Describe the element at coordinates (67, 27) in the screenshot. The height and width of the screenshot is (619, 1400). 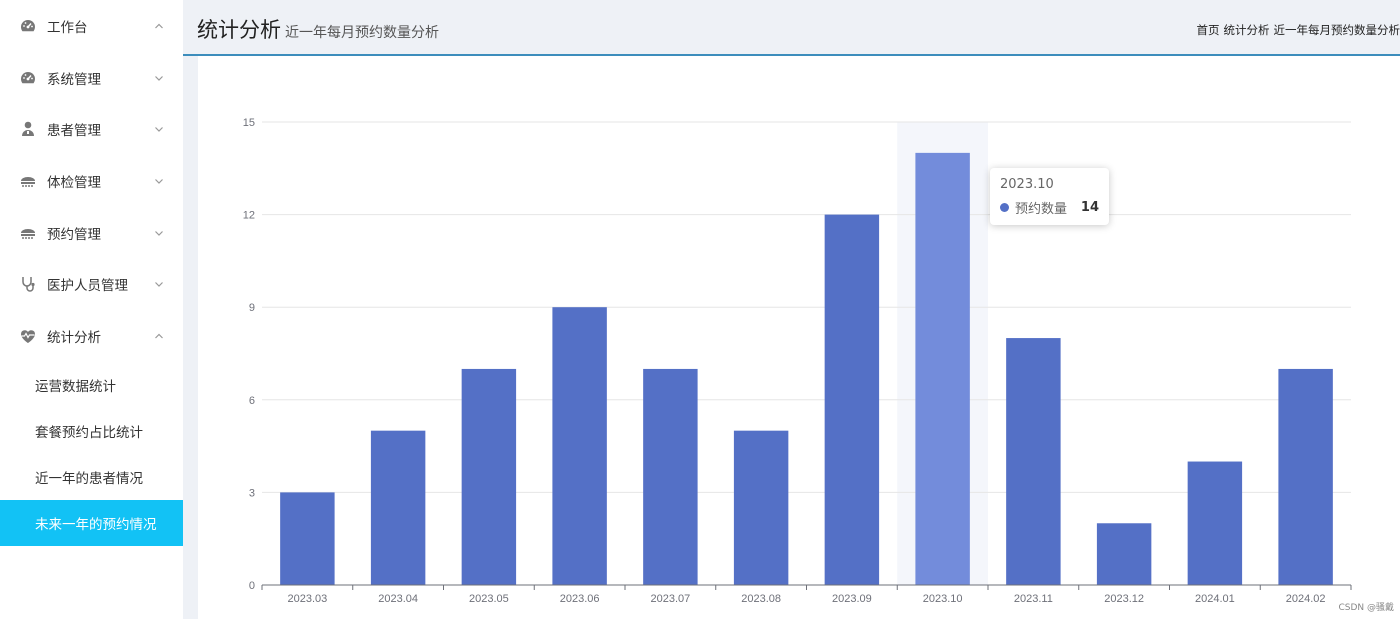
I see `sidebar-item-label: 工作台` at that location.